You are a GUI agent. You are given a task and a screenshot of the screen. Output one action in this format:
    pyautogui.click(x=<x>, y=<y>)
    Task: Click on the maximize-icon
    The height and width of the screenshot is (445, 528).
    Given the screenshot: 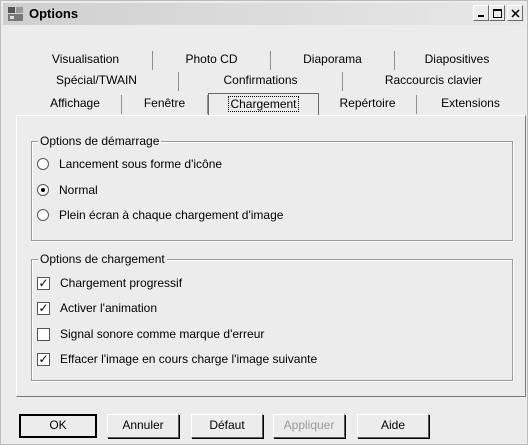 What is the action you would take?
    pyautogui.click(x=497, y=13)
    